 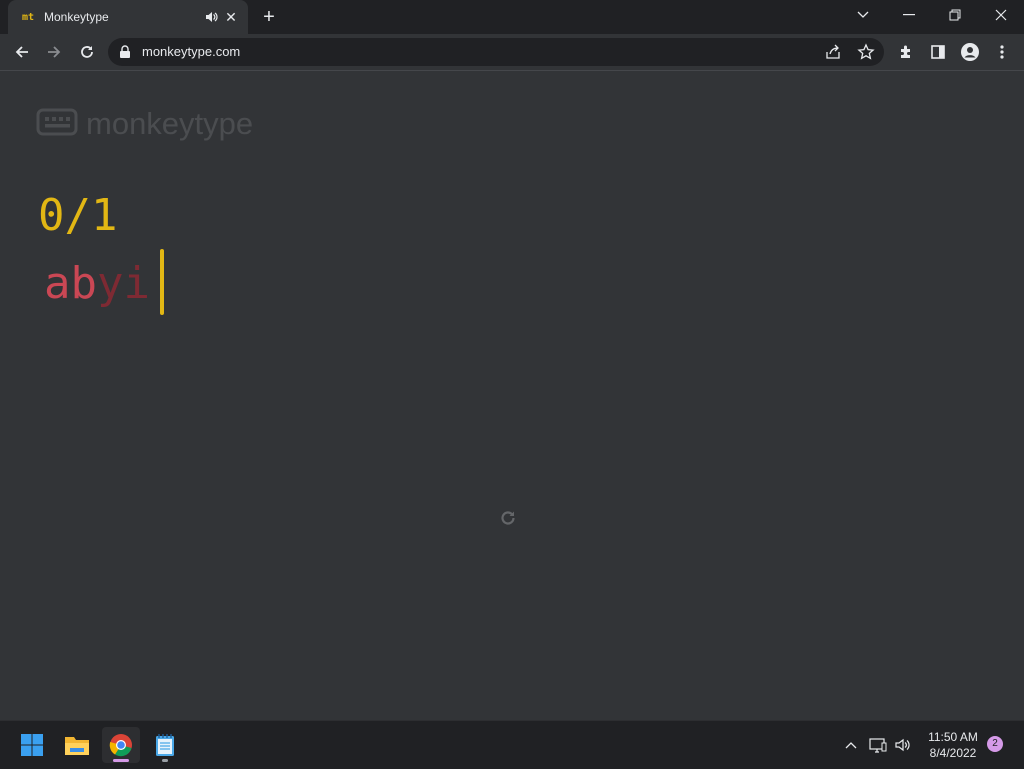 I want to click on active-app-indicator, so click(x=121, y=760).